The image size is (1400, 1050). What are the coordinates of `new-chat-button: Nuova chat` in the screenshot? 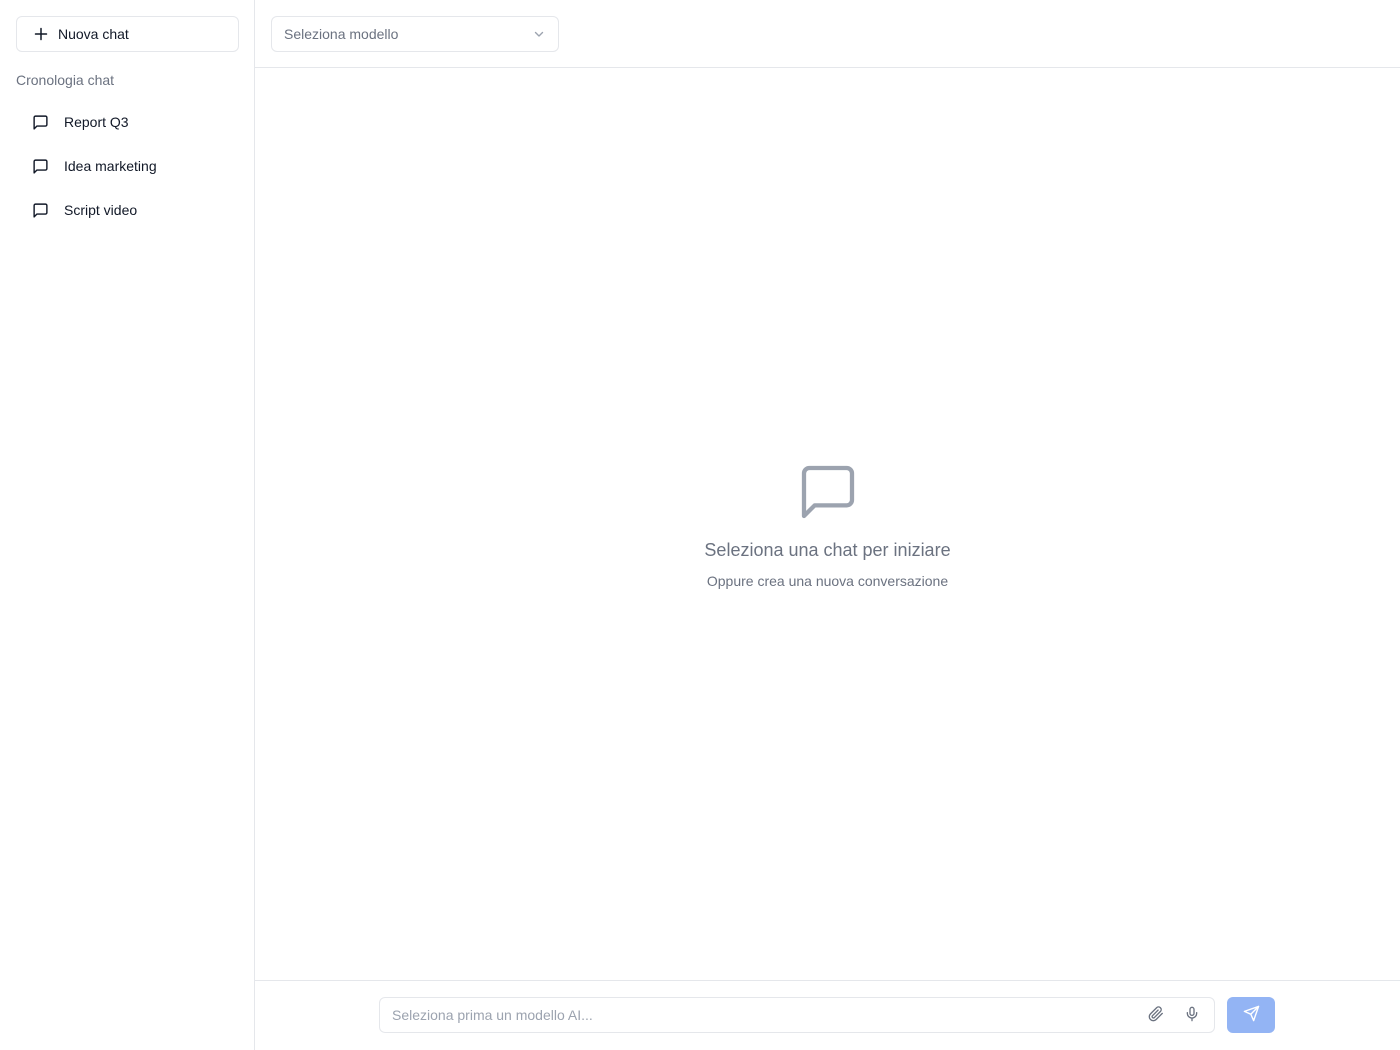 It's located at (127, 34).